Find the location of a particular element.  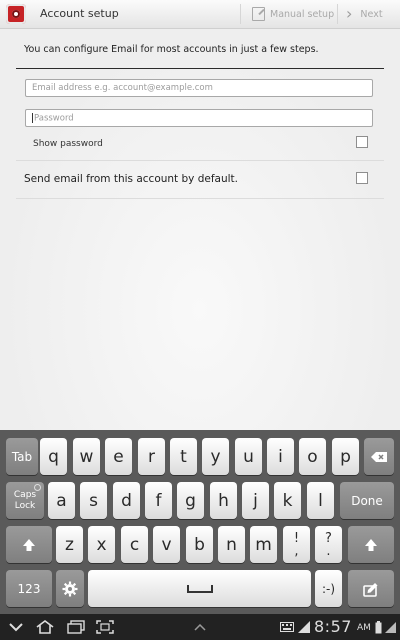

numbers-key-label: 123 is located at coordinates (29, 588).